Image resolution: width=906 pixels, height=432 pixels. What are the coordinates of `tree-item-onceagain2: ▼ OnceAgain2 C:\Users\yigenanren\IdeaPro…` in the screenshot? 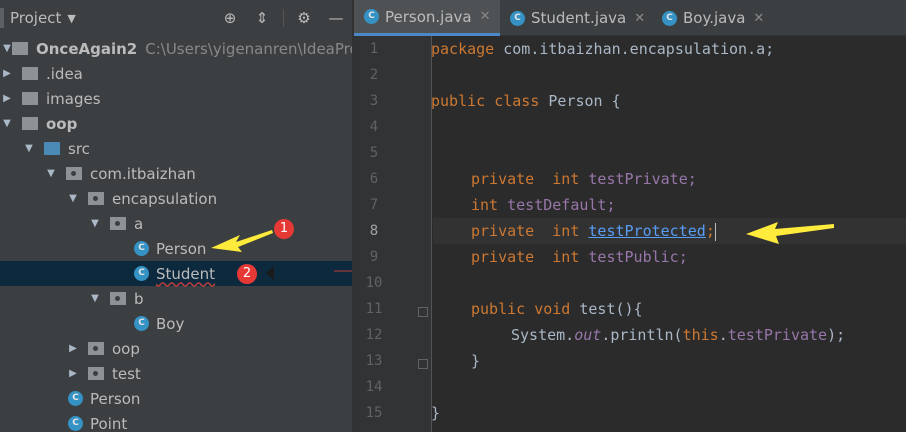 It's located at (176, 48).